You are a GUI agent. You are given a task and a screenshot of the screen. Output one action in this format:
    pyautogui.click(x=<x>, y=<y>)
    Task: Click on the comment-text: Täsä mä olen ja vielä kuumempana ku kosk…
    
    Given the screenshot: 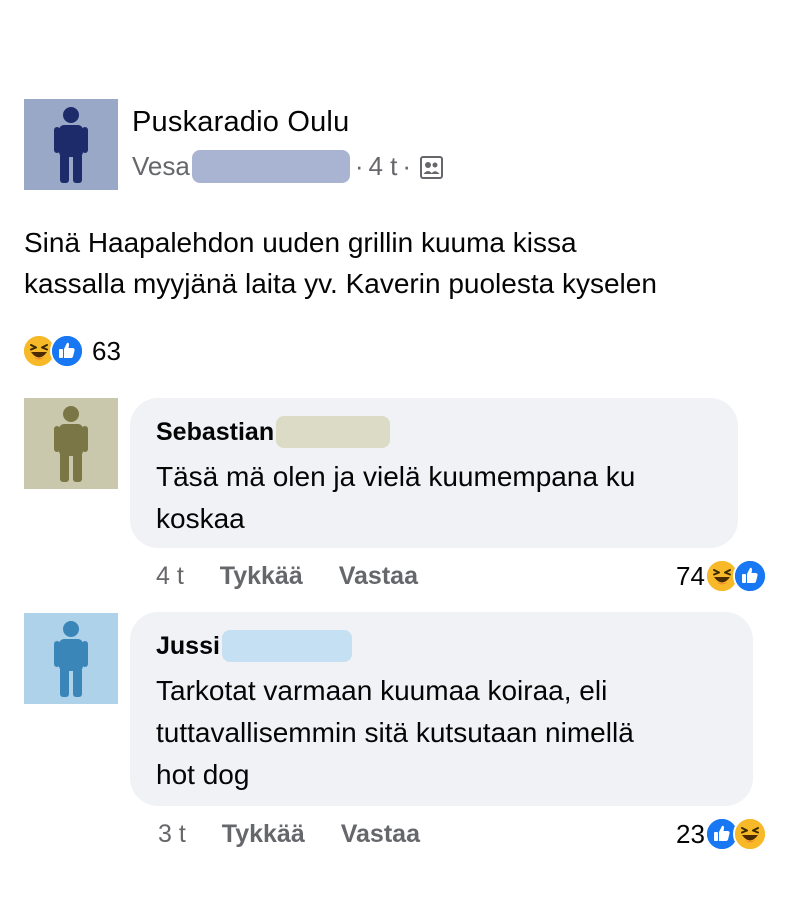 What is the action you would take?
    pyautogui.click(x=395, y=498)
    